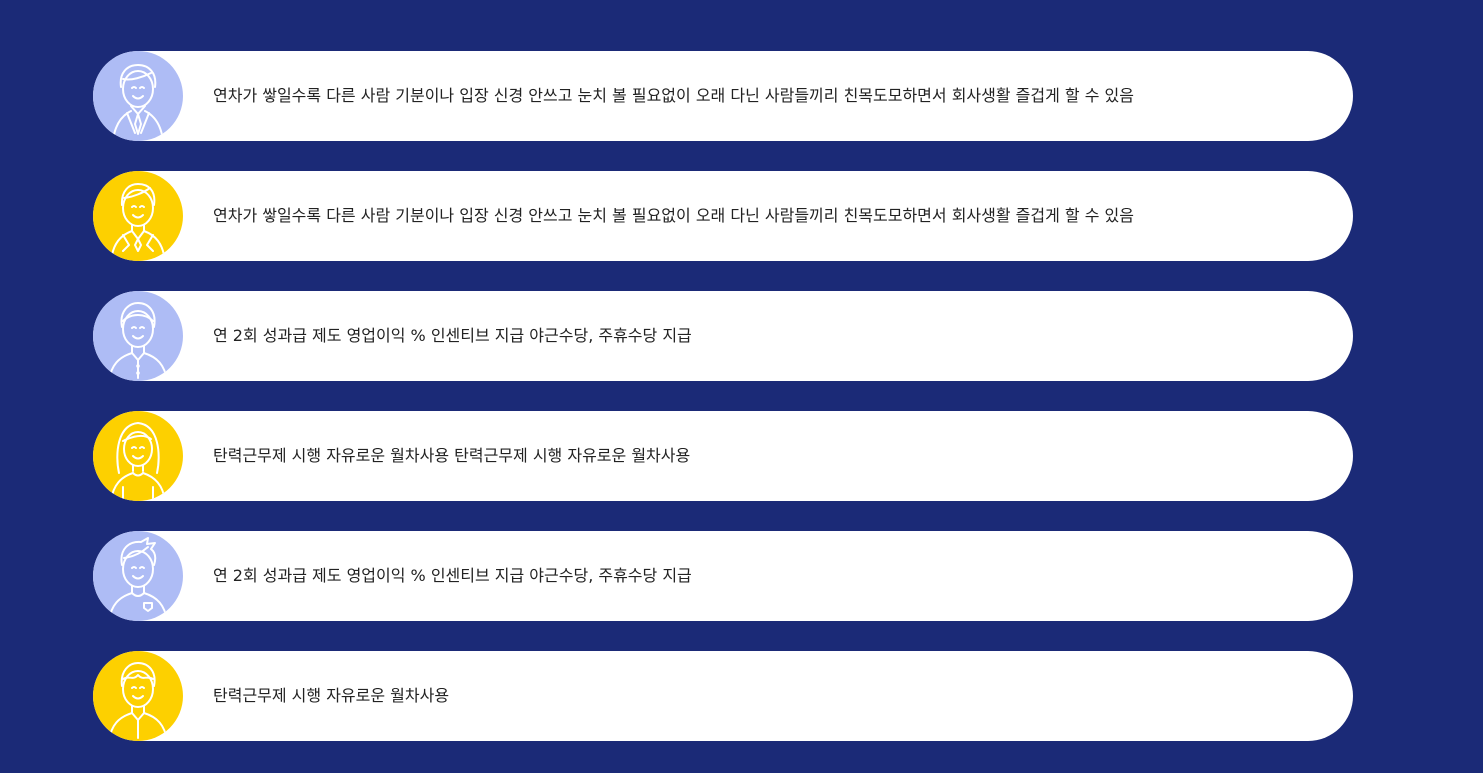  Describe the element at coordinates (331, 695) in the screenshot. I see `list-item-text: 탄력근무제 시행 자유로운 월차사용` at that location.